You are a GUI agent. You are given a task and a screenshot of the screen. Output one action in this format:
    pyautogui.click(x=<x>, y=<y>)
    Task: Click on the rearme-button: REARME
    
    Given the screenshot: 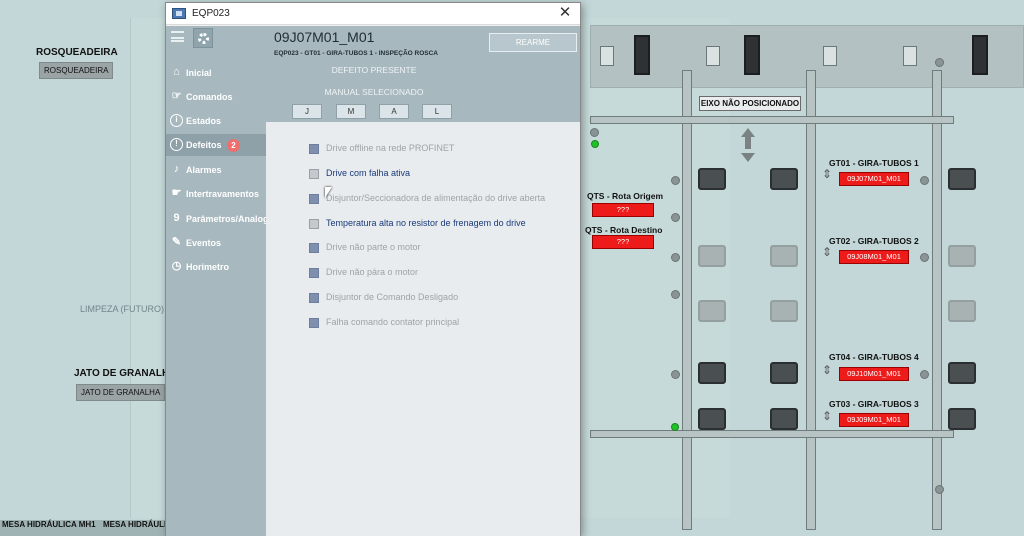 What is the action you would take?
    pyautogui.click(x=533, y=42)
    